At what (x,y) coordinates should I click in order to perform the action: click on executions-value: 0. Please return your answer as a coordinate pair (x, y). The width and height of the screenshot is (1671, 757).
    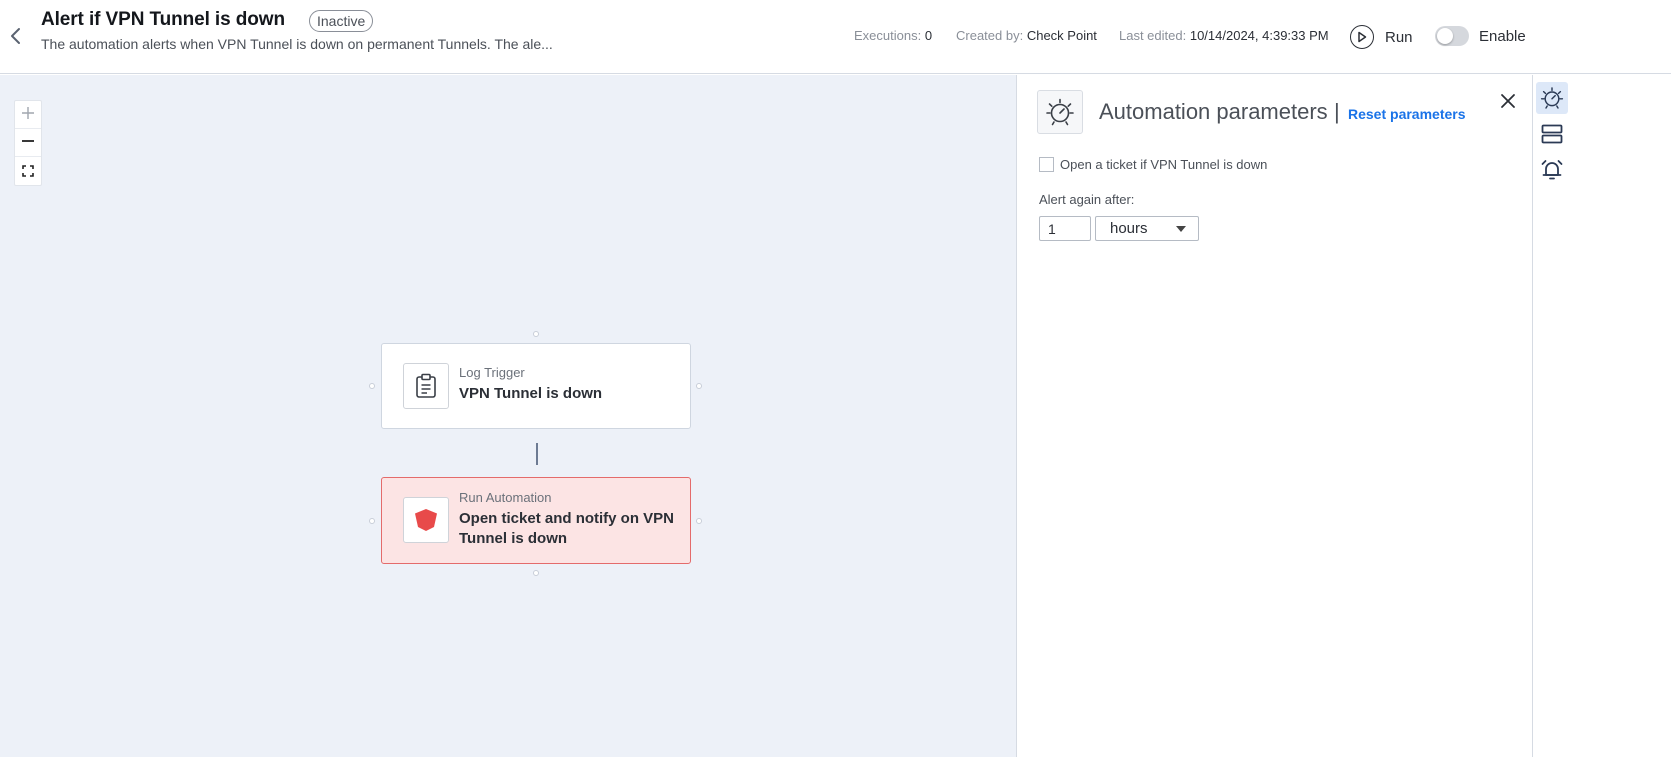
    Looking at the image, I should click on (928, 35).